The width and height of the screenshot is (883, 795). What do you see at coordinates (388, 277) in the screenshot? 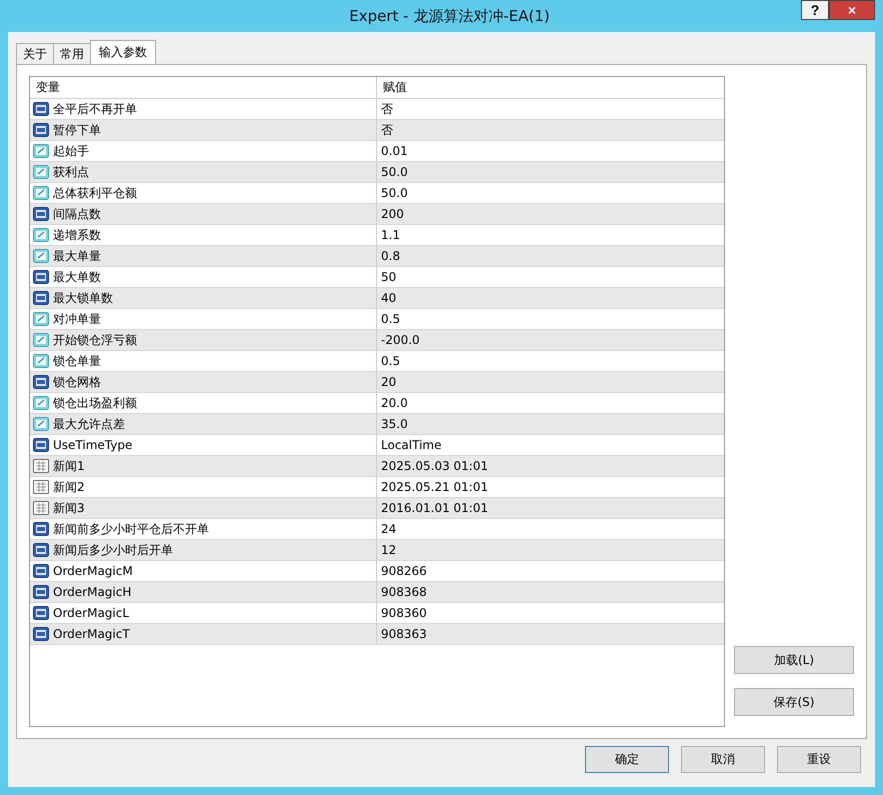
I see `parameter-value: 50` at bounding box center [388, 277].